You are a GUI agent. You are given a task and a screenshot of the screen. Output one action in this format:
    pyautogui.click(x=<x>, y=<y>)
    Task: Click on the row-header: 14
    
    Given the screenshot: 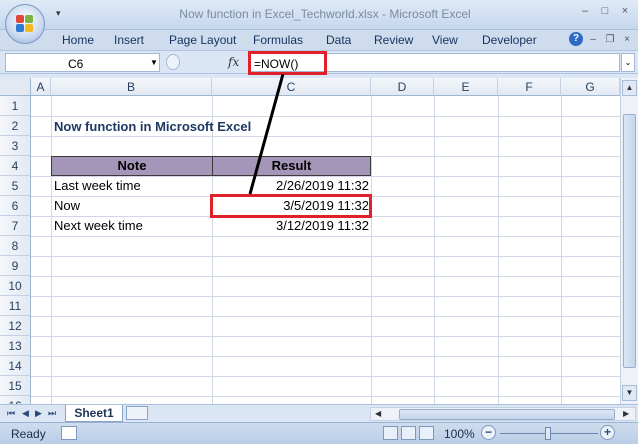 What is the action you would take?
    pyautogui.click(x=15, y=366)
    